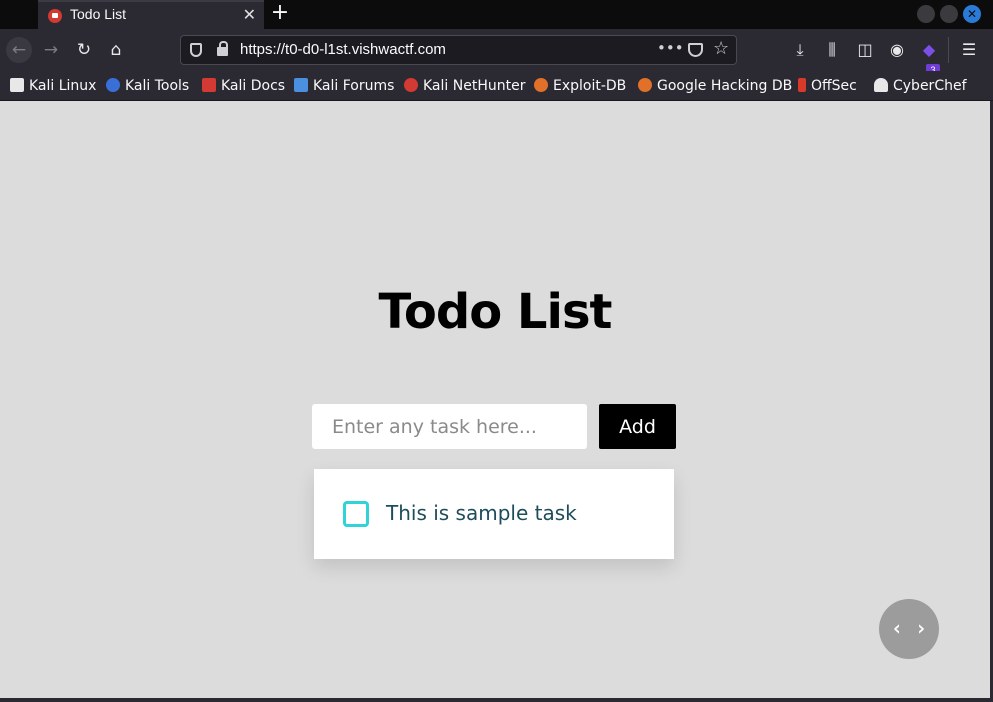 The width and height of the screenshot is (993, 702). Describe the element at coordinates (721, 48) in the screenshot. I see `bookmark-star-icon: ☆` at that location.